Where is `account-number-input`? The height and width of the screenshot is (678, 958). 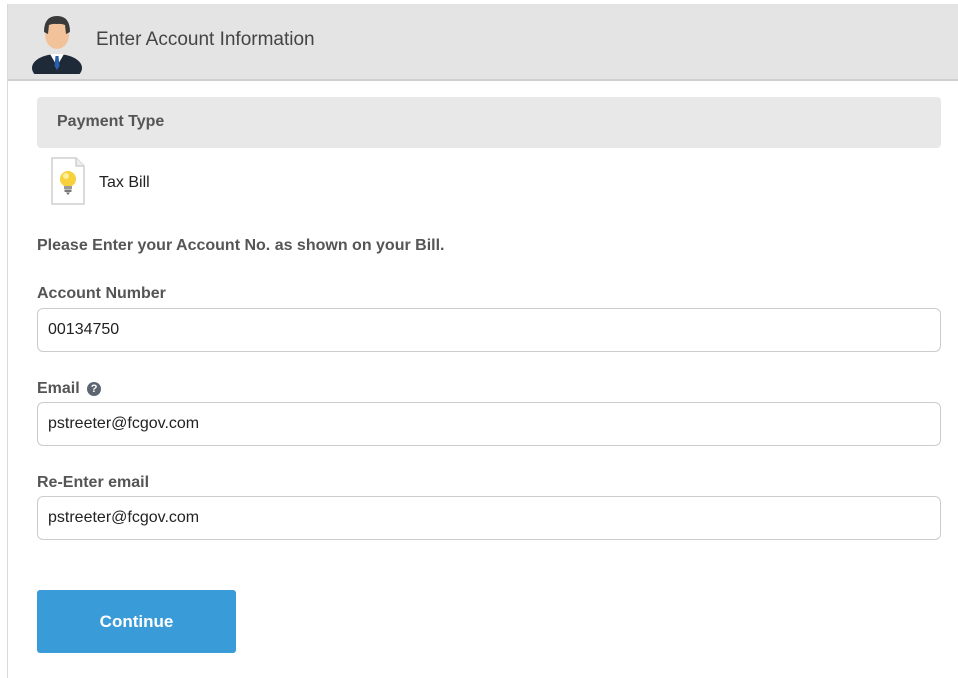 account-number-input is located at coordinates (489, 330).